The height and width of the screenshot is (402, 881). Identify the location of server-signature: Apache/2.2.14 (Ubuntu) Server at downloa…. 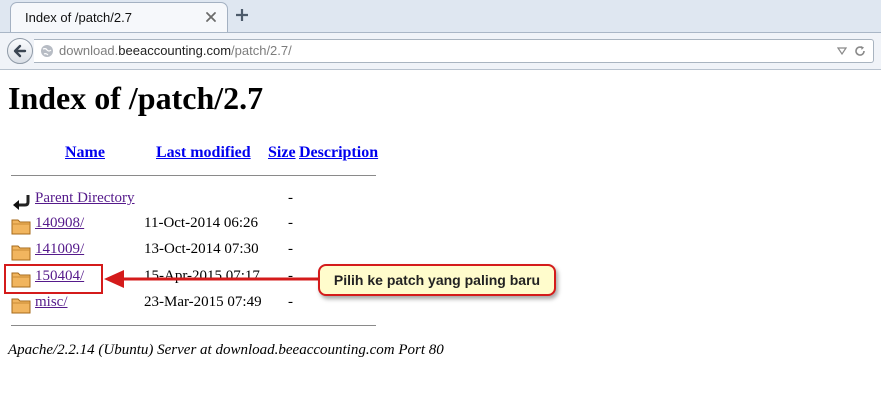
(226, 350).